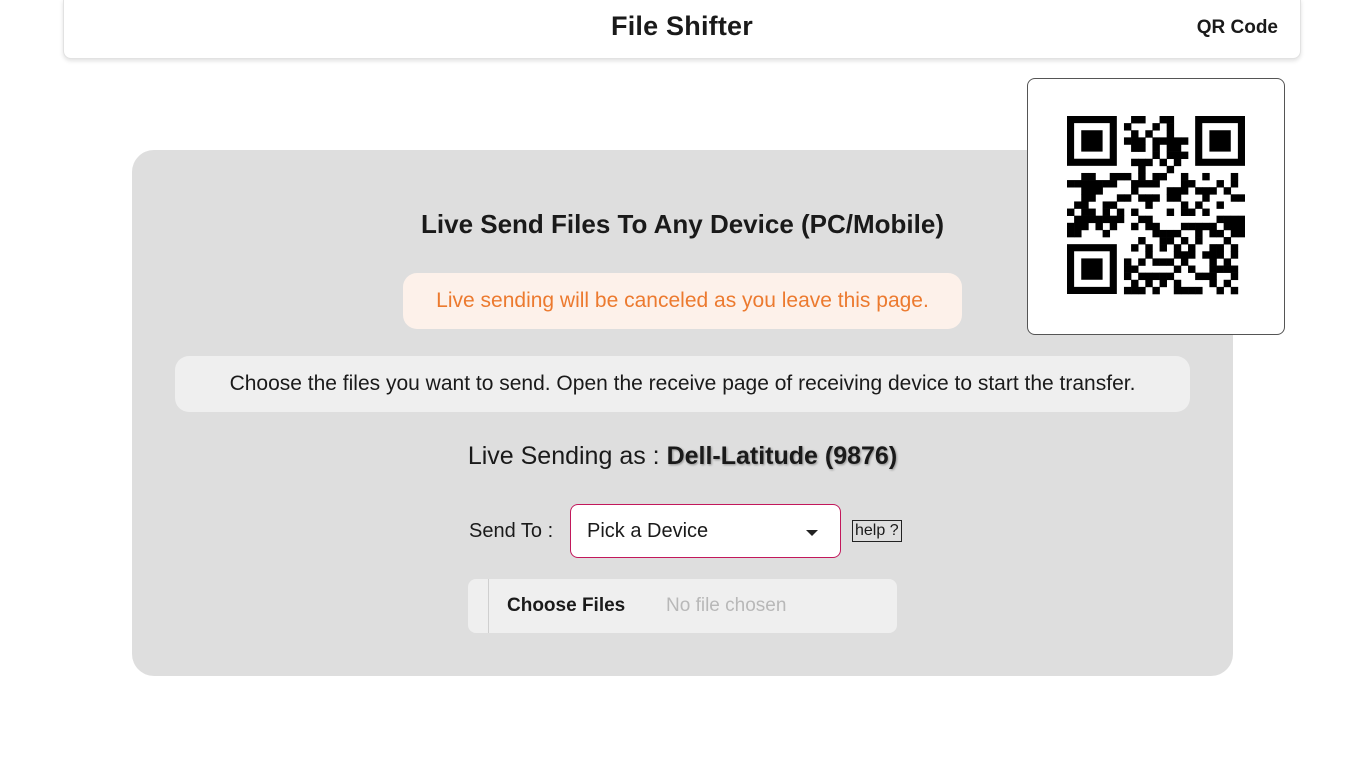 Image resolution: width=1366 pixels, height=768 pixels. Describe the element at coordinates (565, 606) in the screenshot. I see `choose-files-button: Choose Files` at that location.